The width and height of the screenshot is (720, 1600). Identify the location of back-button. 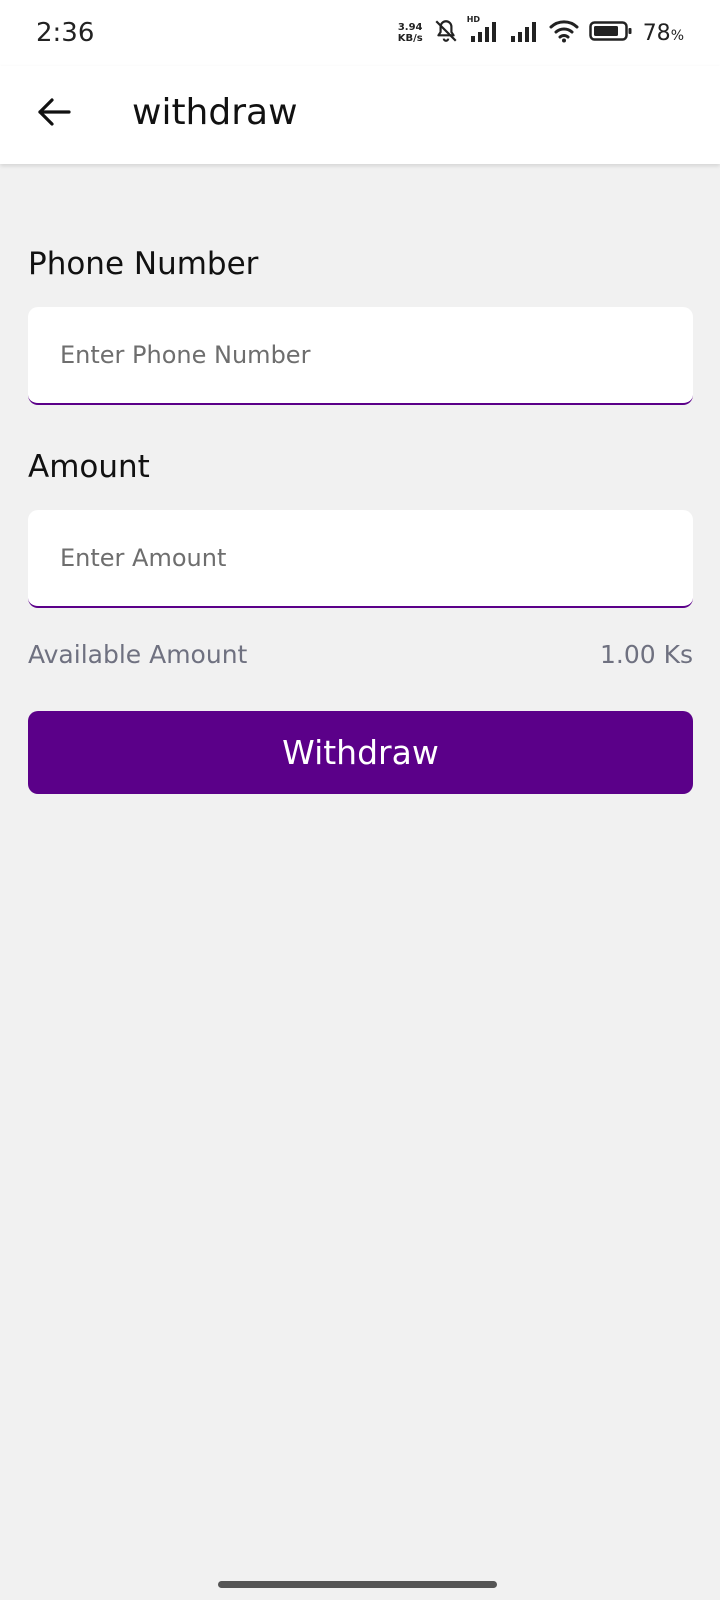
(54, 114).